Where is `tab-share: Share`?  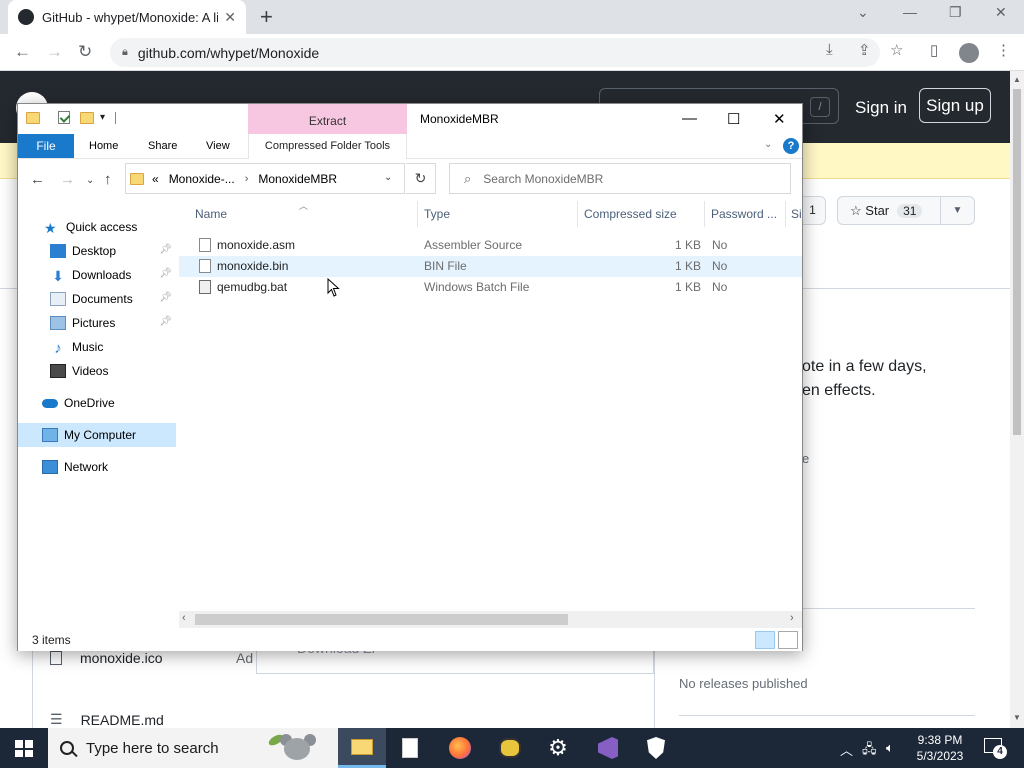
tab-share: Share is located at coordinates (162, 146).